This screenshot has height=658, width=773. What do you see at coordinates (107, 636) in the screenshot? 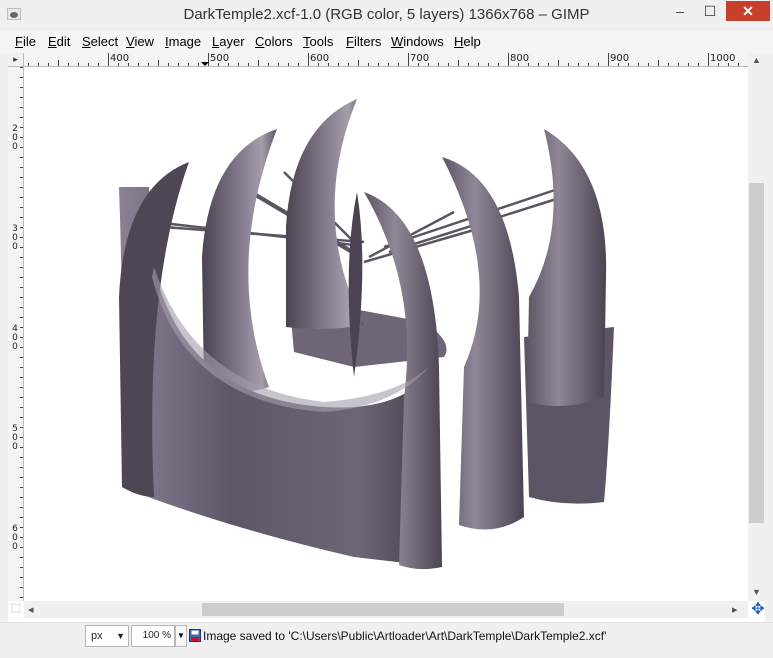
I see `units-select: px ▼` at bounding box center [107, 636].